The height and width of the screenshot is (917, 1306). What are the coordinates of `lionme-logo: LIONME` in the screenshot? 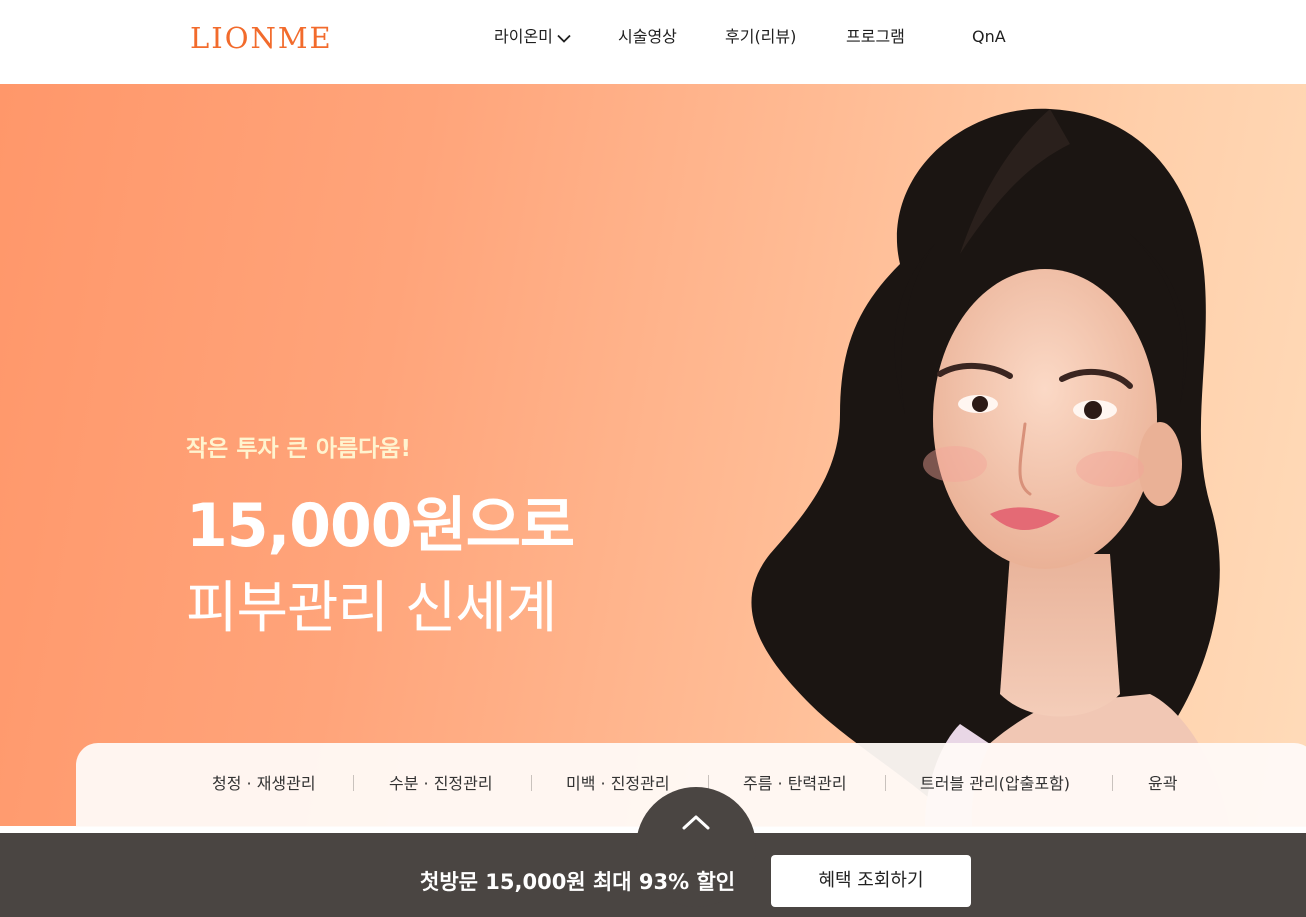 It's located at (261, 38).